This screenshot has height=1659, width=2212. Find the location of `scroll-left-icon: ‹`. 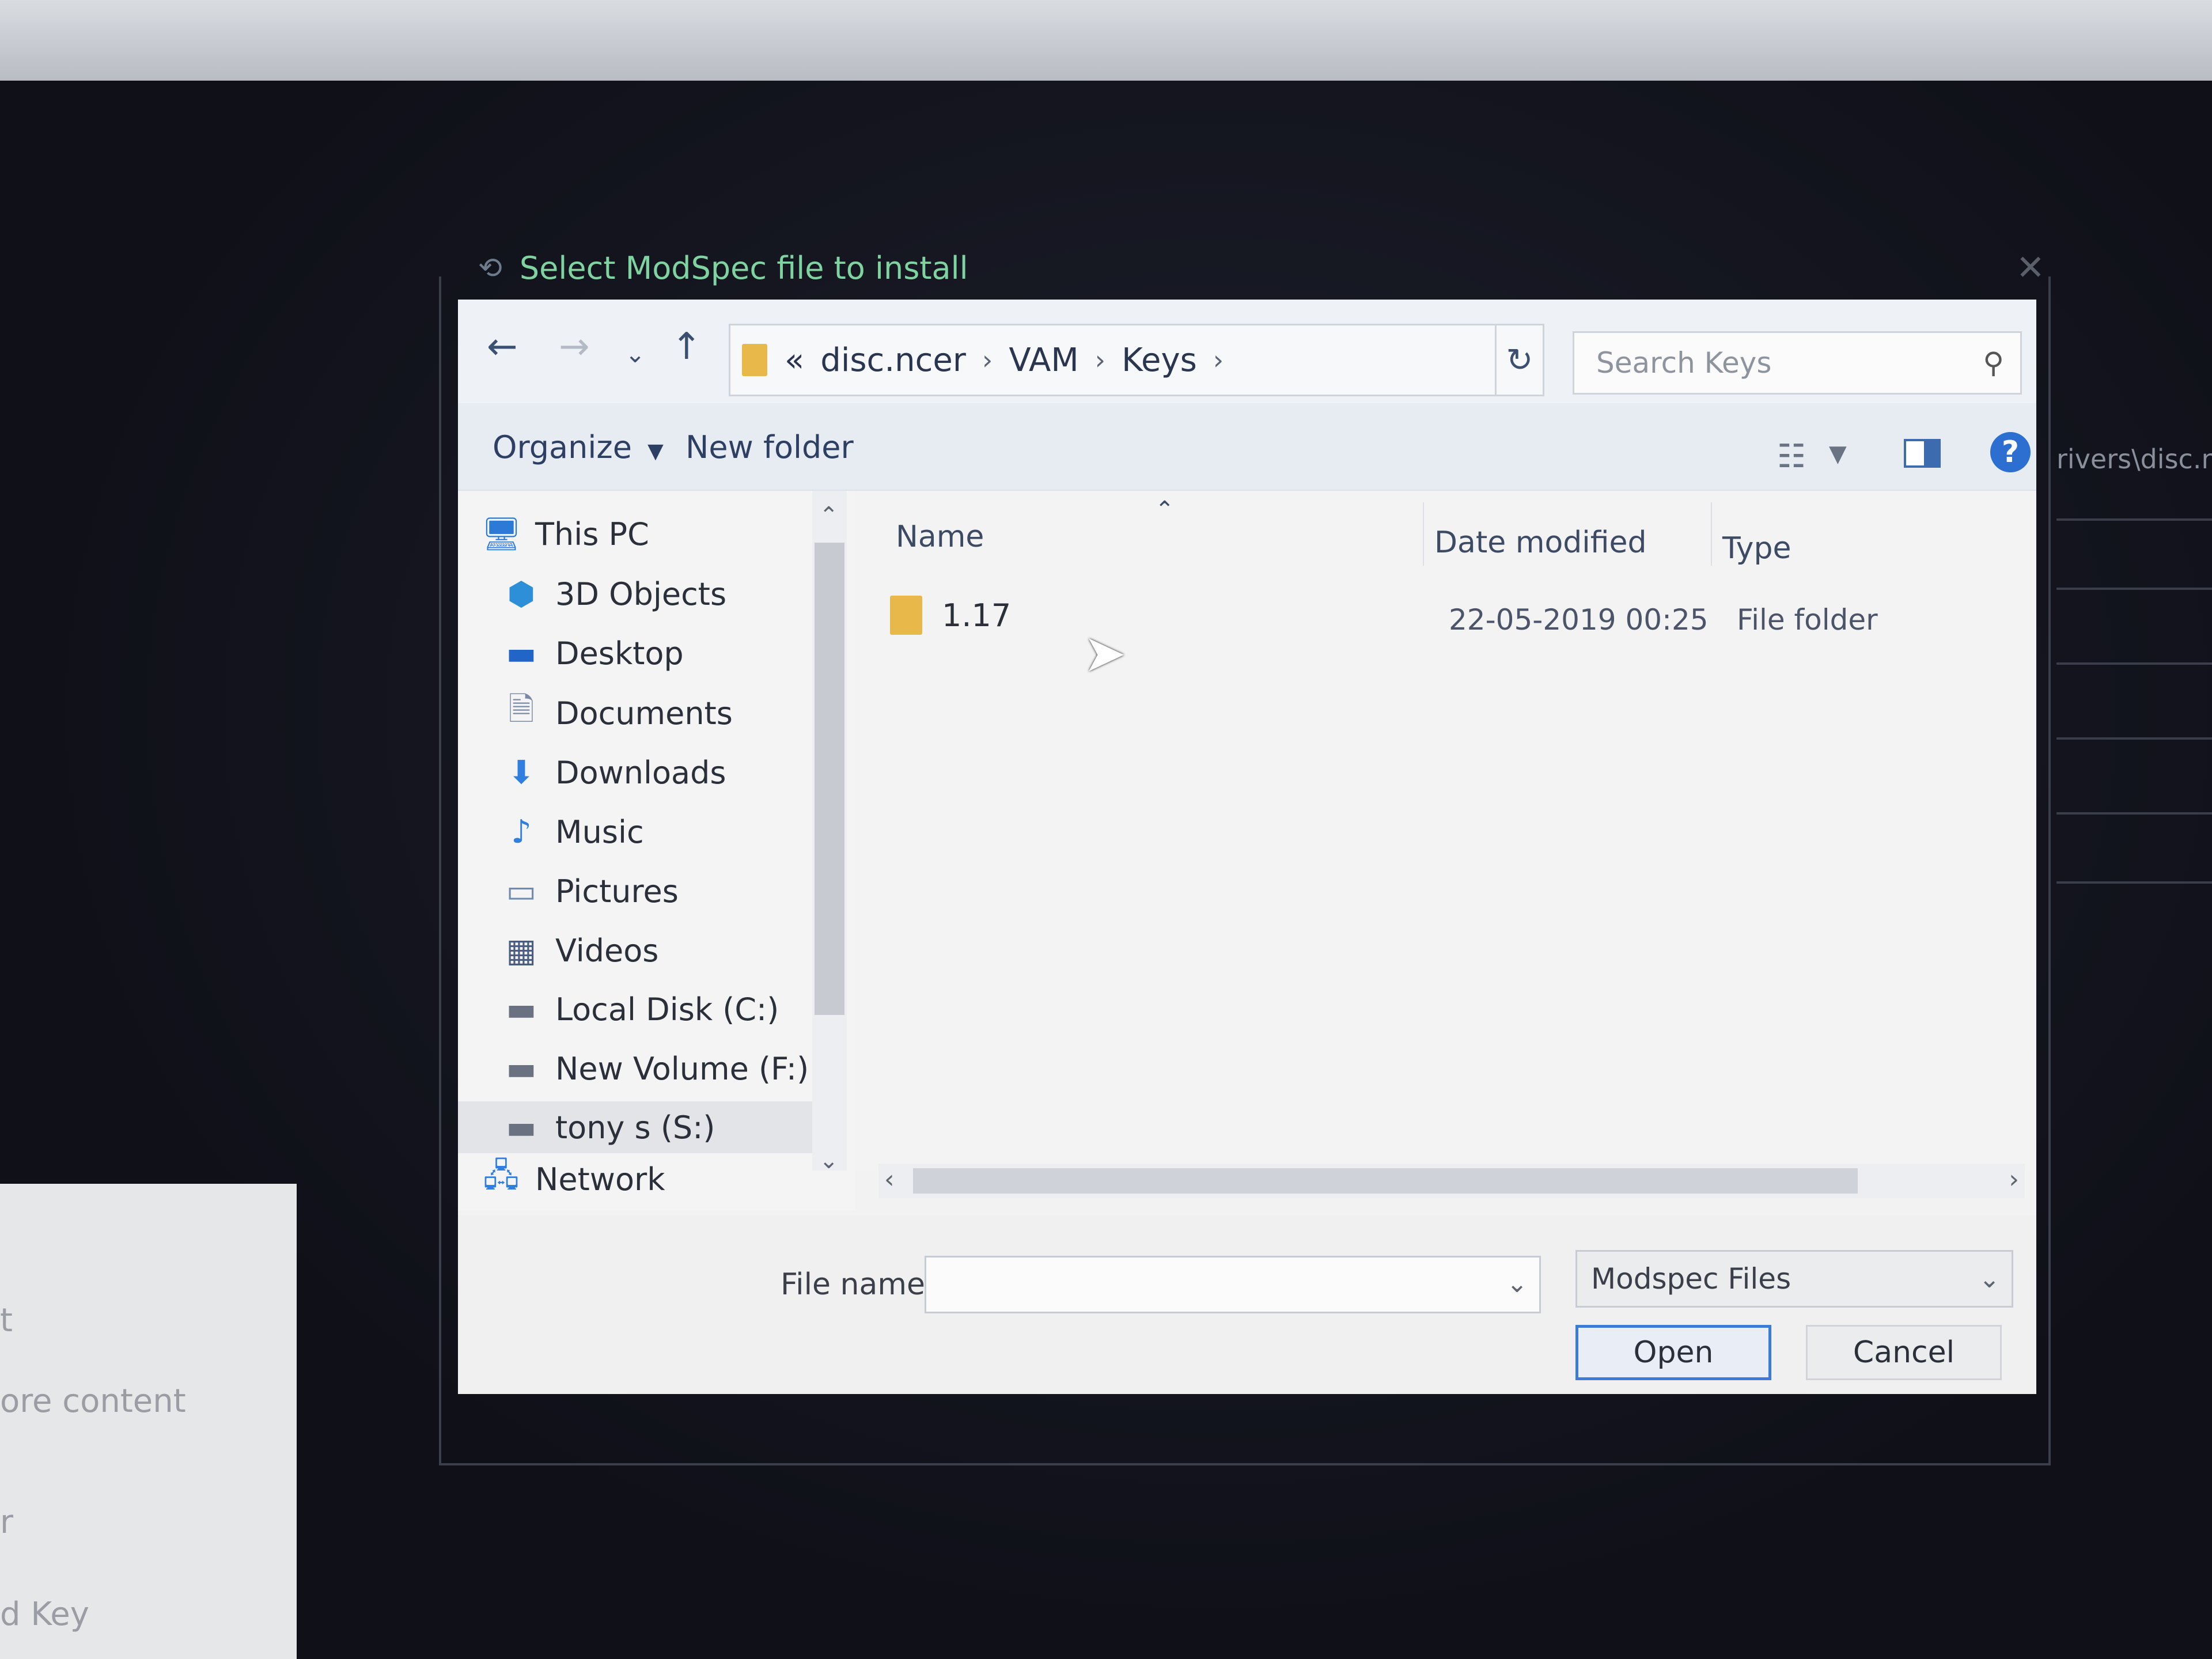

scroll-left-icon: ‹ is located at coordinates (889, 1179).